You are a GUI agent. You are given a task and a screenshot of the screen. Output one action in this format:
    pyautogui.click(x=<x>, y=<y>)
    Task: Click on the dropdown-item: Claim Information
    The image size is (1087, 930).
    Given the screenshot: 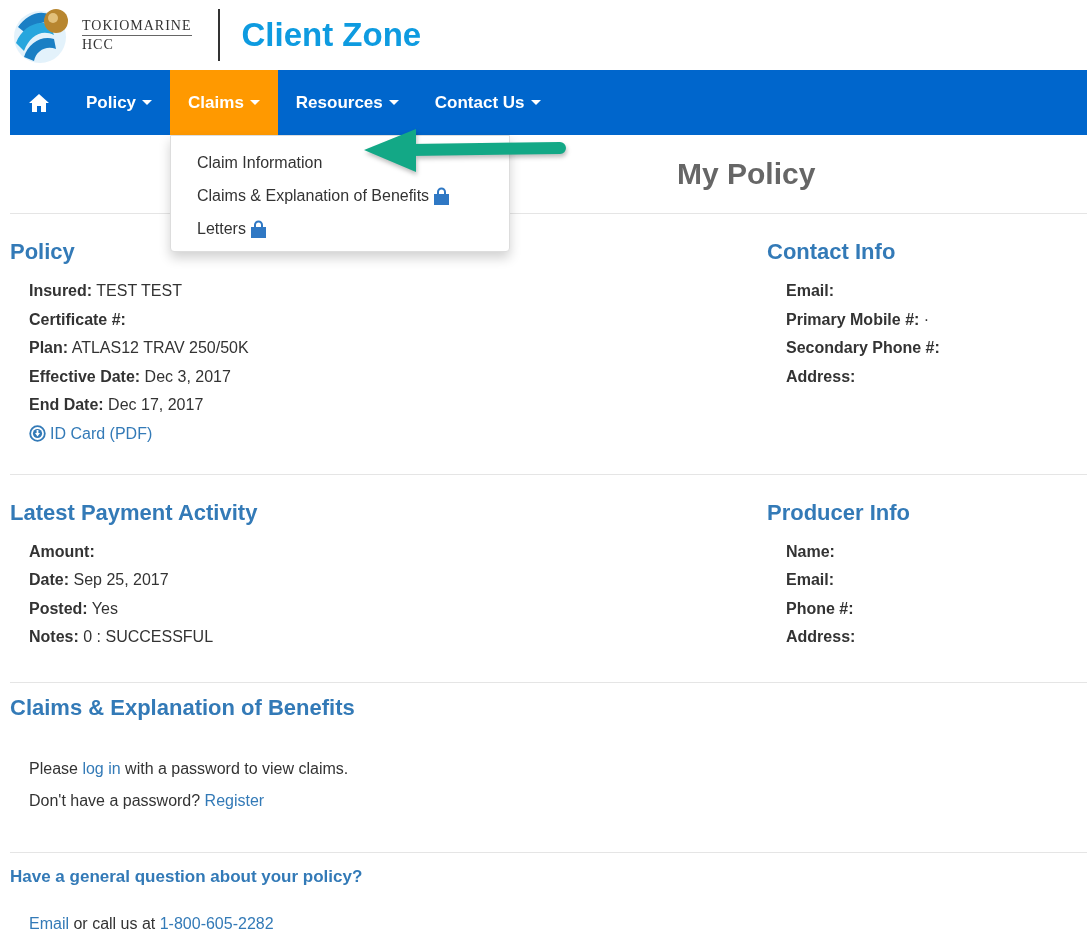 What is the action you would take?
    pyautogui.click(x=340, y=162)
    